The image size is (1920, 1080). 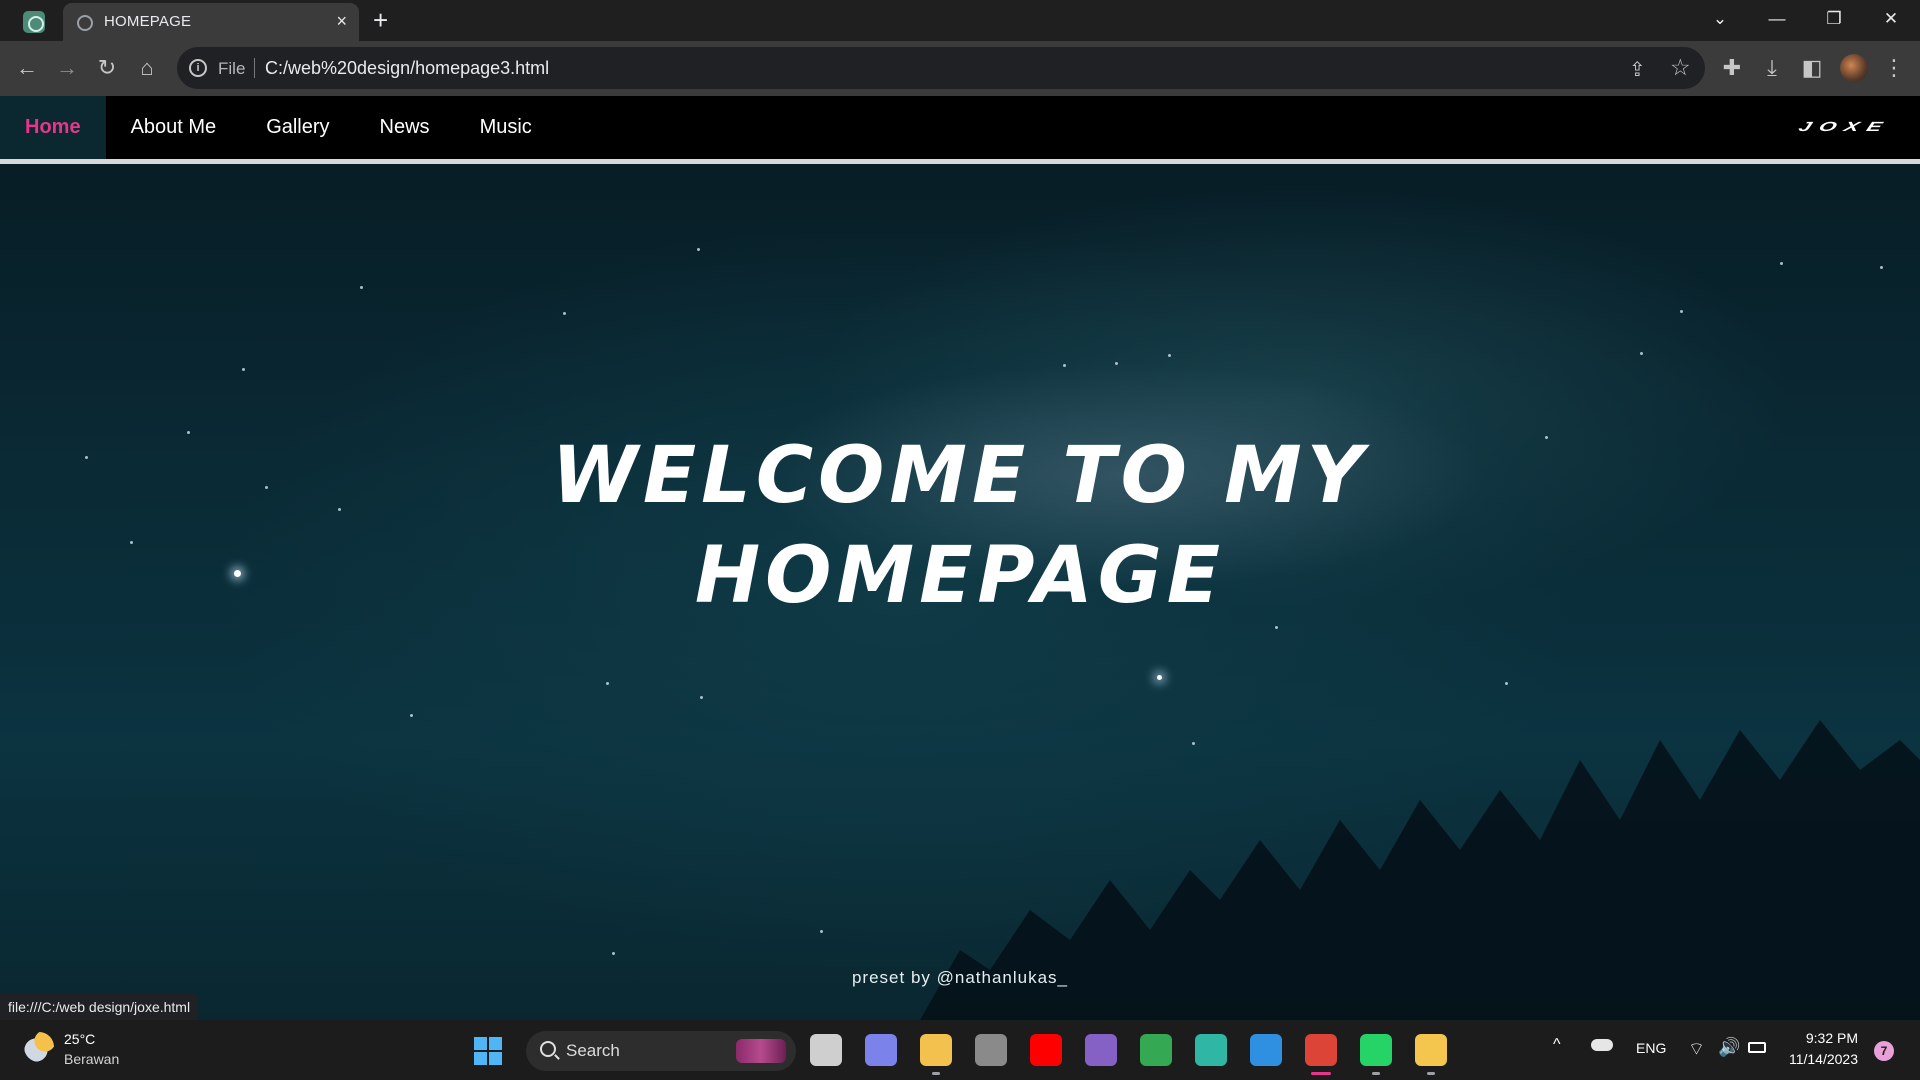 What do you see at coordinates (1696, 1049) in the screenshot?
I see `wifi-icon: ⌔` at bounding box center [1696, 1049].